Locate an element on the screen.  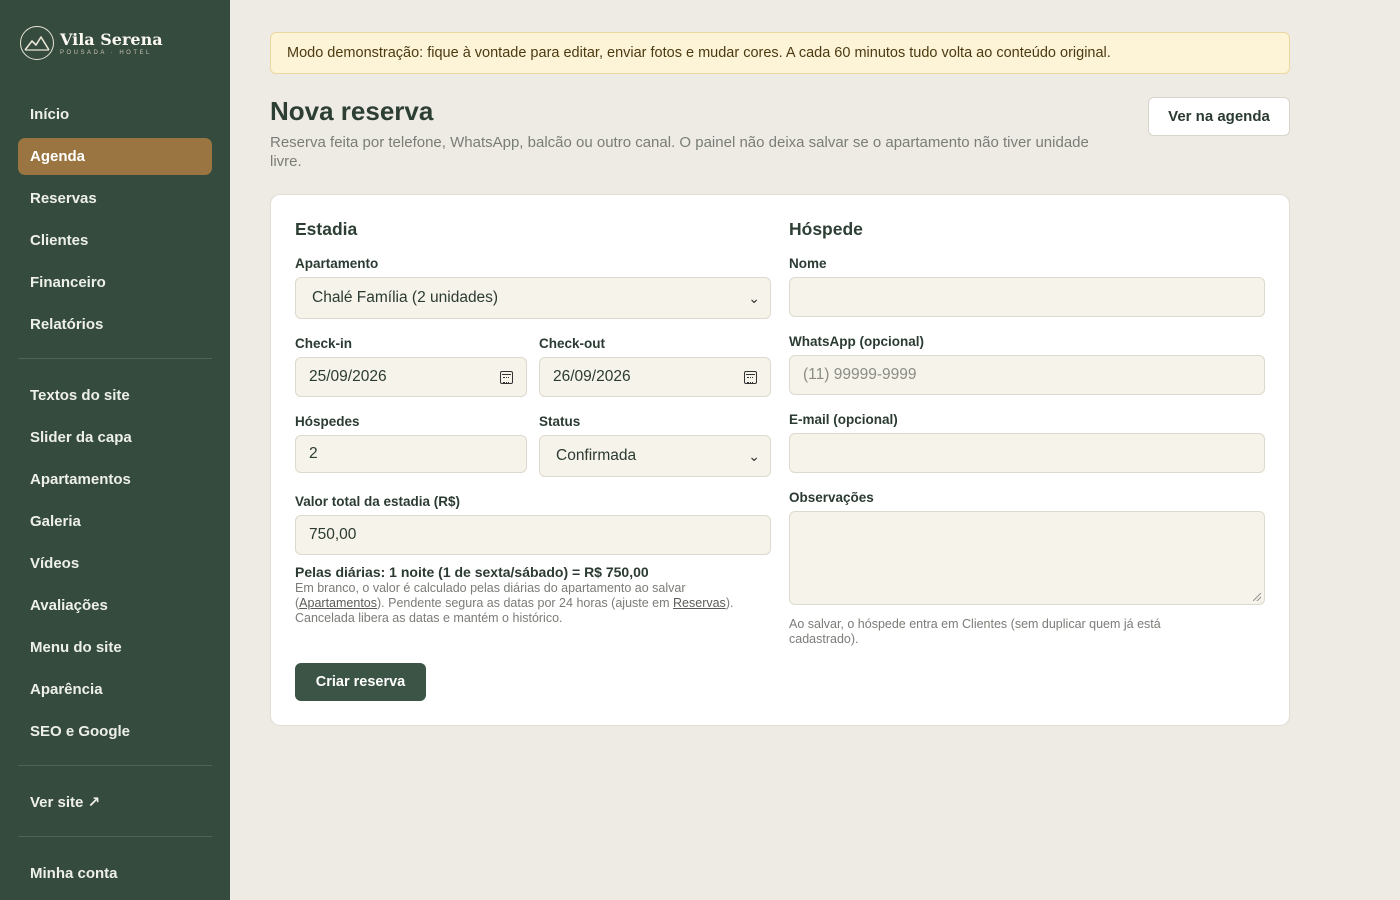
notes-textarea is located at coordinates (1027, 558).